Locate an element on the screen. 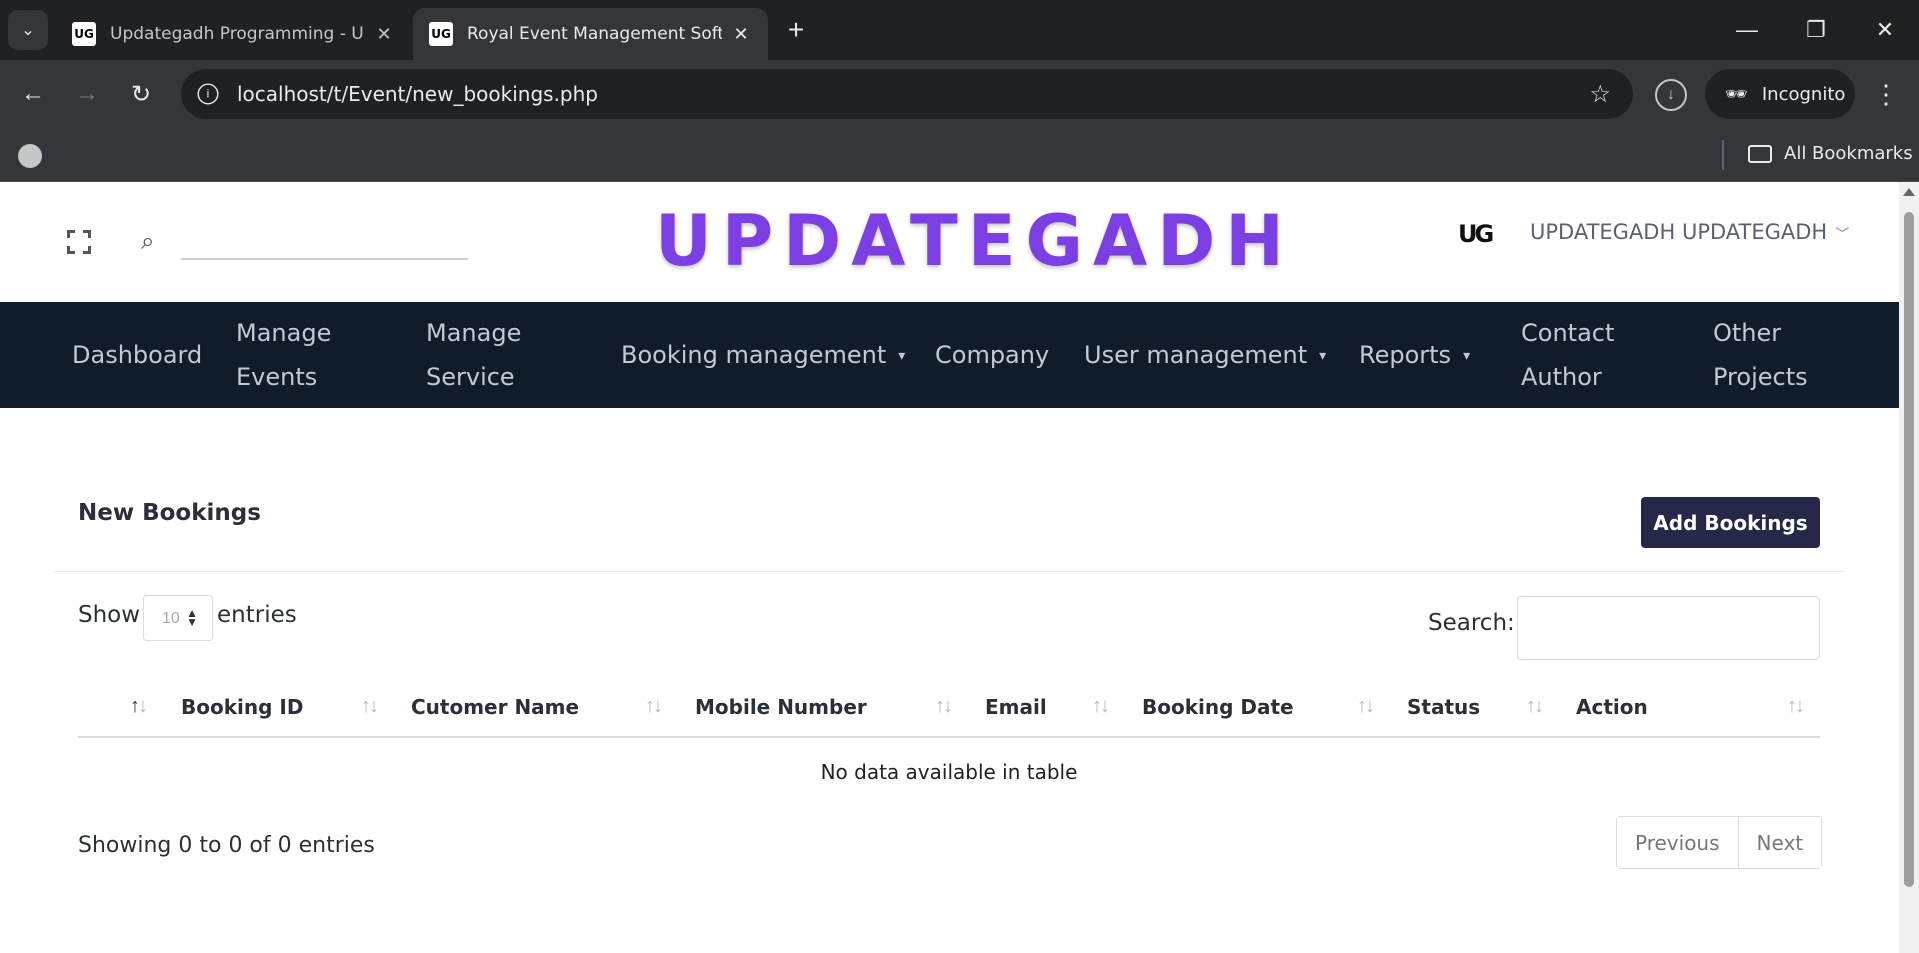  nav-label: Booking management is located at coordinates (754, 355).